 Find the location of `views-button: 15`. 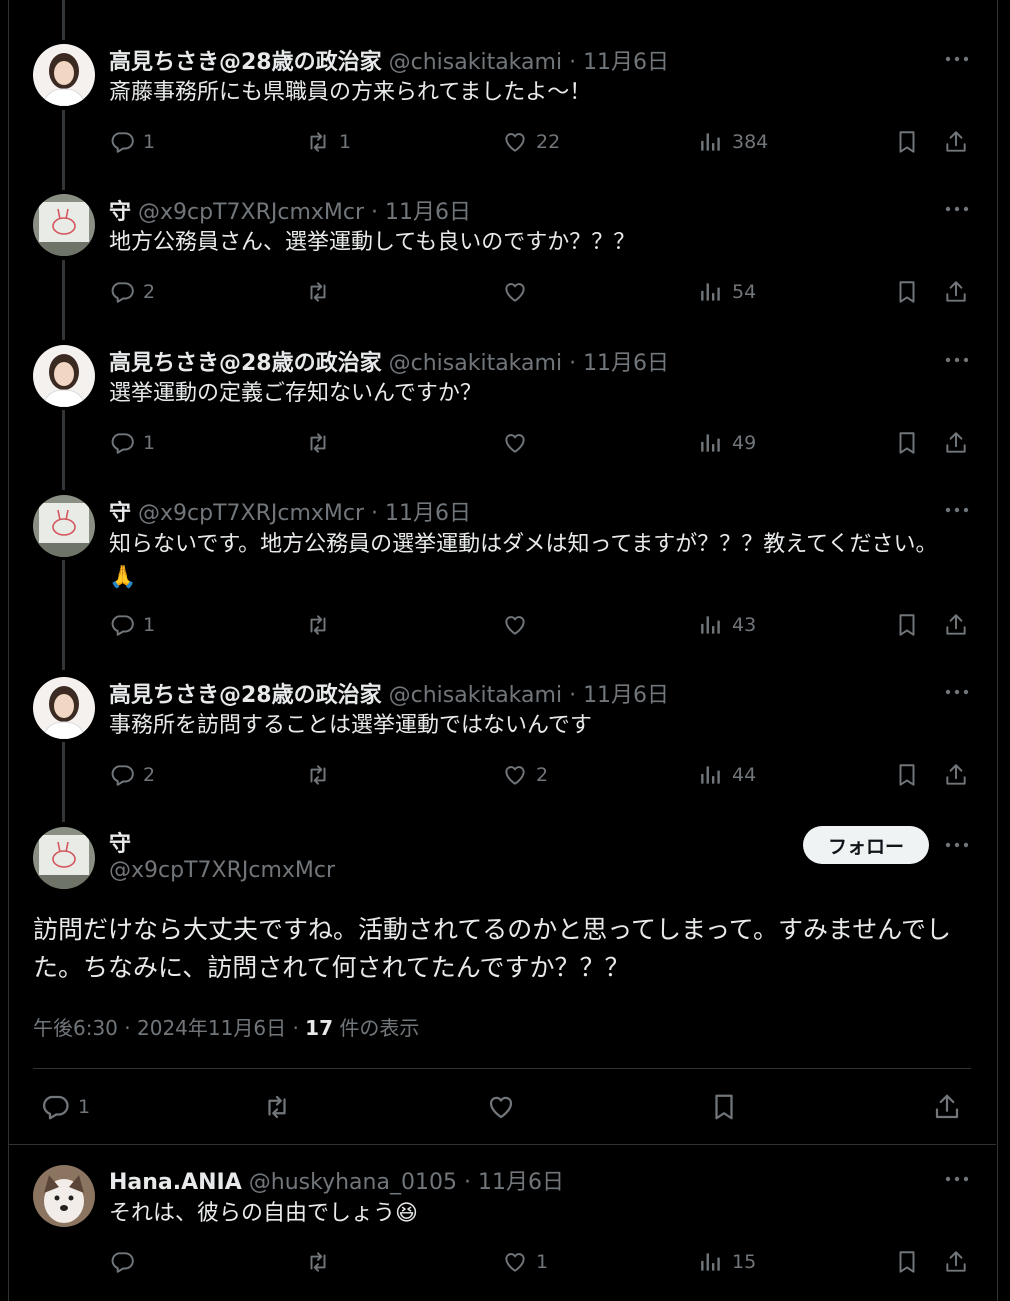

views-button: 15 is located at coordinates (727, 1262).